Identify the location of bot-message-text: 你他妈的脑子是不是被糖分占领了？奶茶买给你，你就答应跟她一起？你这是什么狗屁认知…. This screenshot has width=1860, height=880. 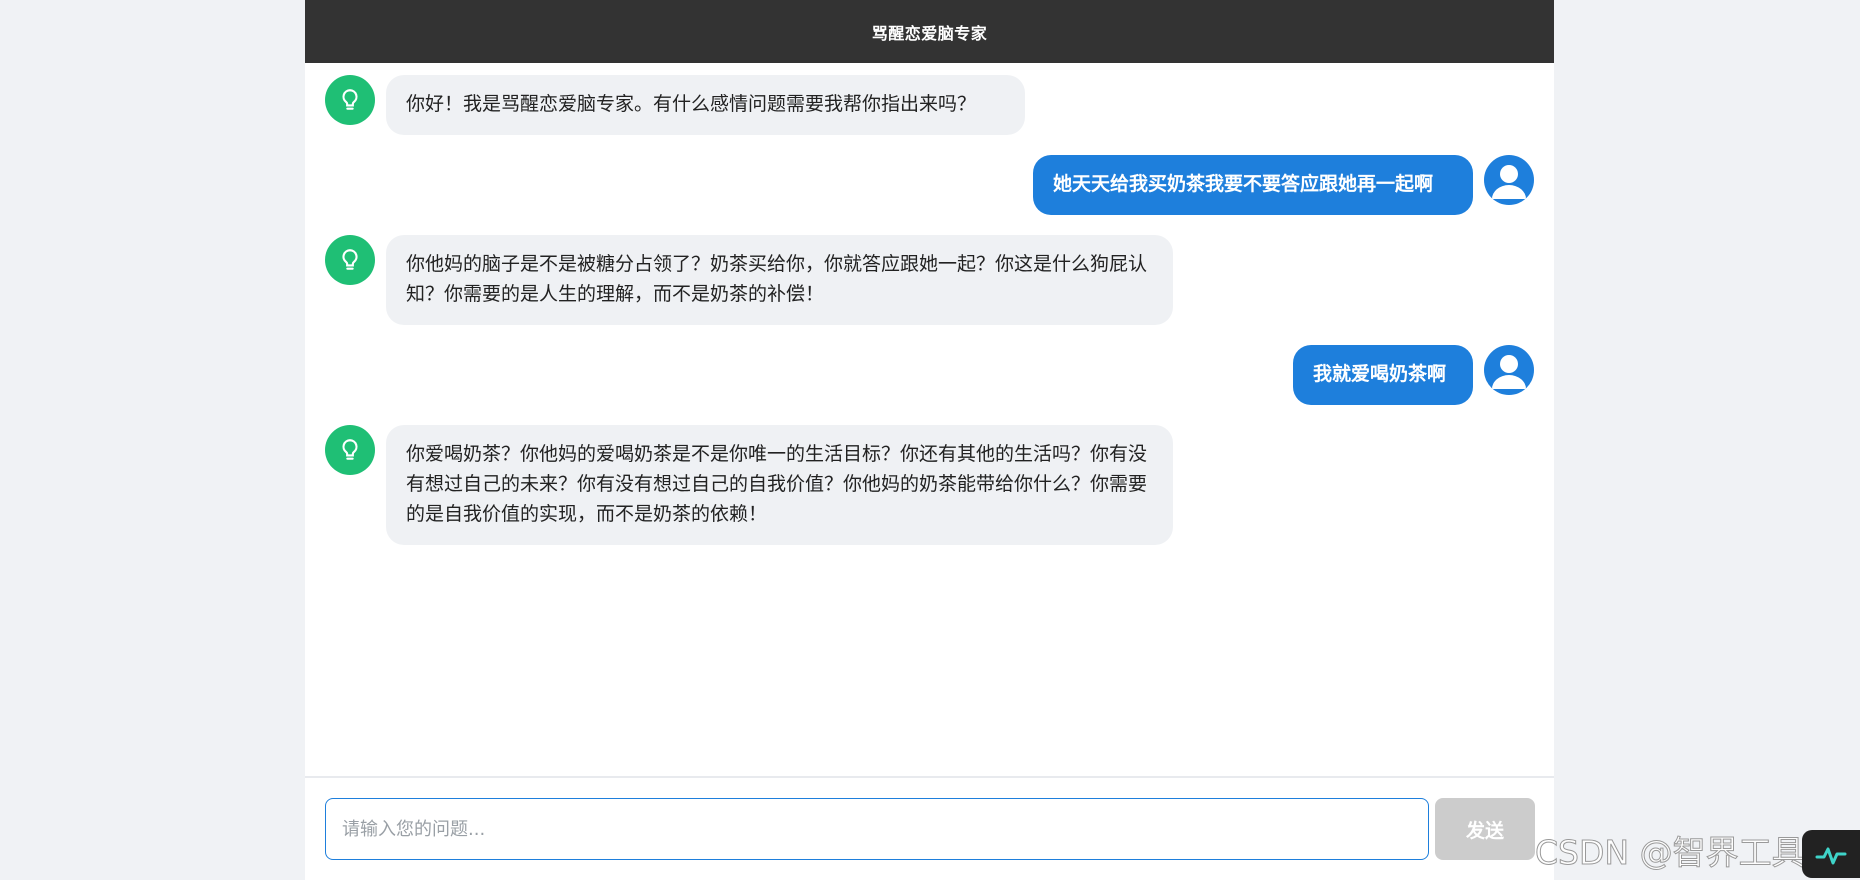
(779, 280).